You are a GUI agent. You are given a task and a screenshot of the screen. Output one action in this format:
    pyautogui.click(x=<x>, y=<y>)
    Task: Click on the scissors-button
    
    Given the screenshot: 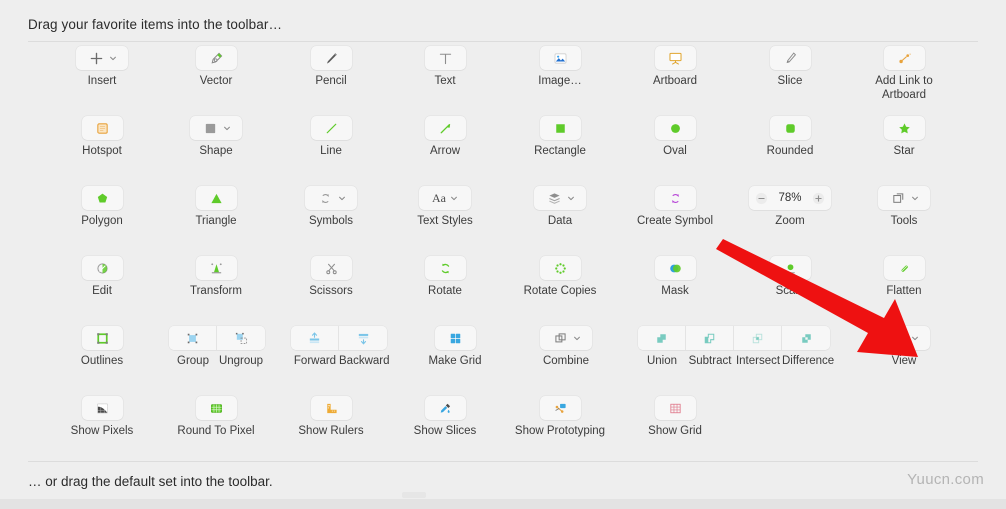 What is the action you would take?
    pyautogui.click(x=331, y=268)
    